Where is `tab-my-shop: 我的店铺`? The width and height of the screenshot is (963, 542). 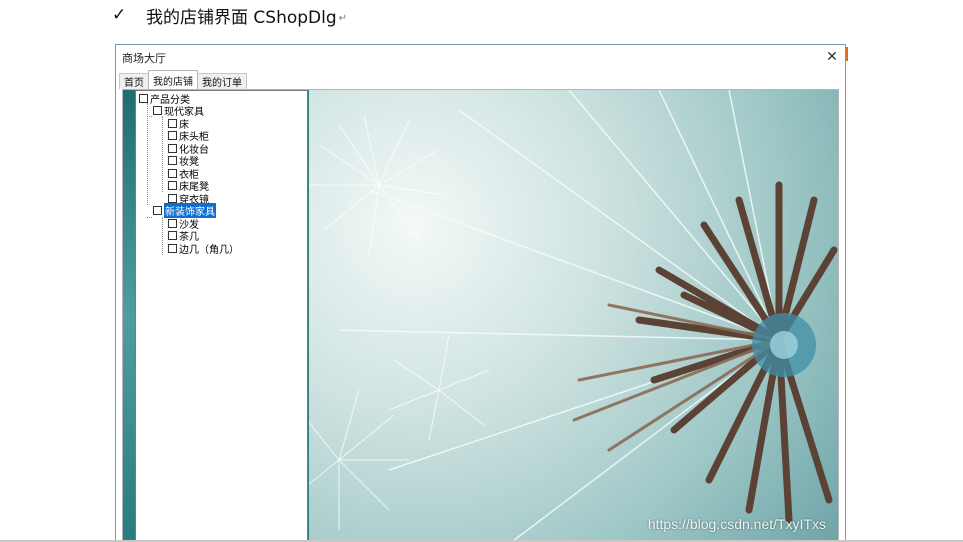 tab-my-shop: 我的店铺 is located at coordinates (173, 79).